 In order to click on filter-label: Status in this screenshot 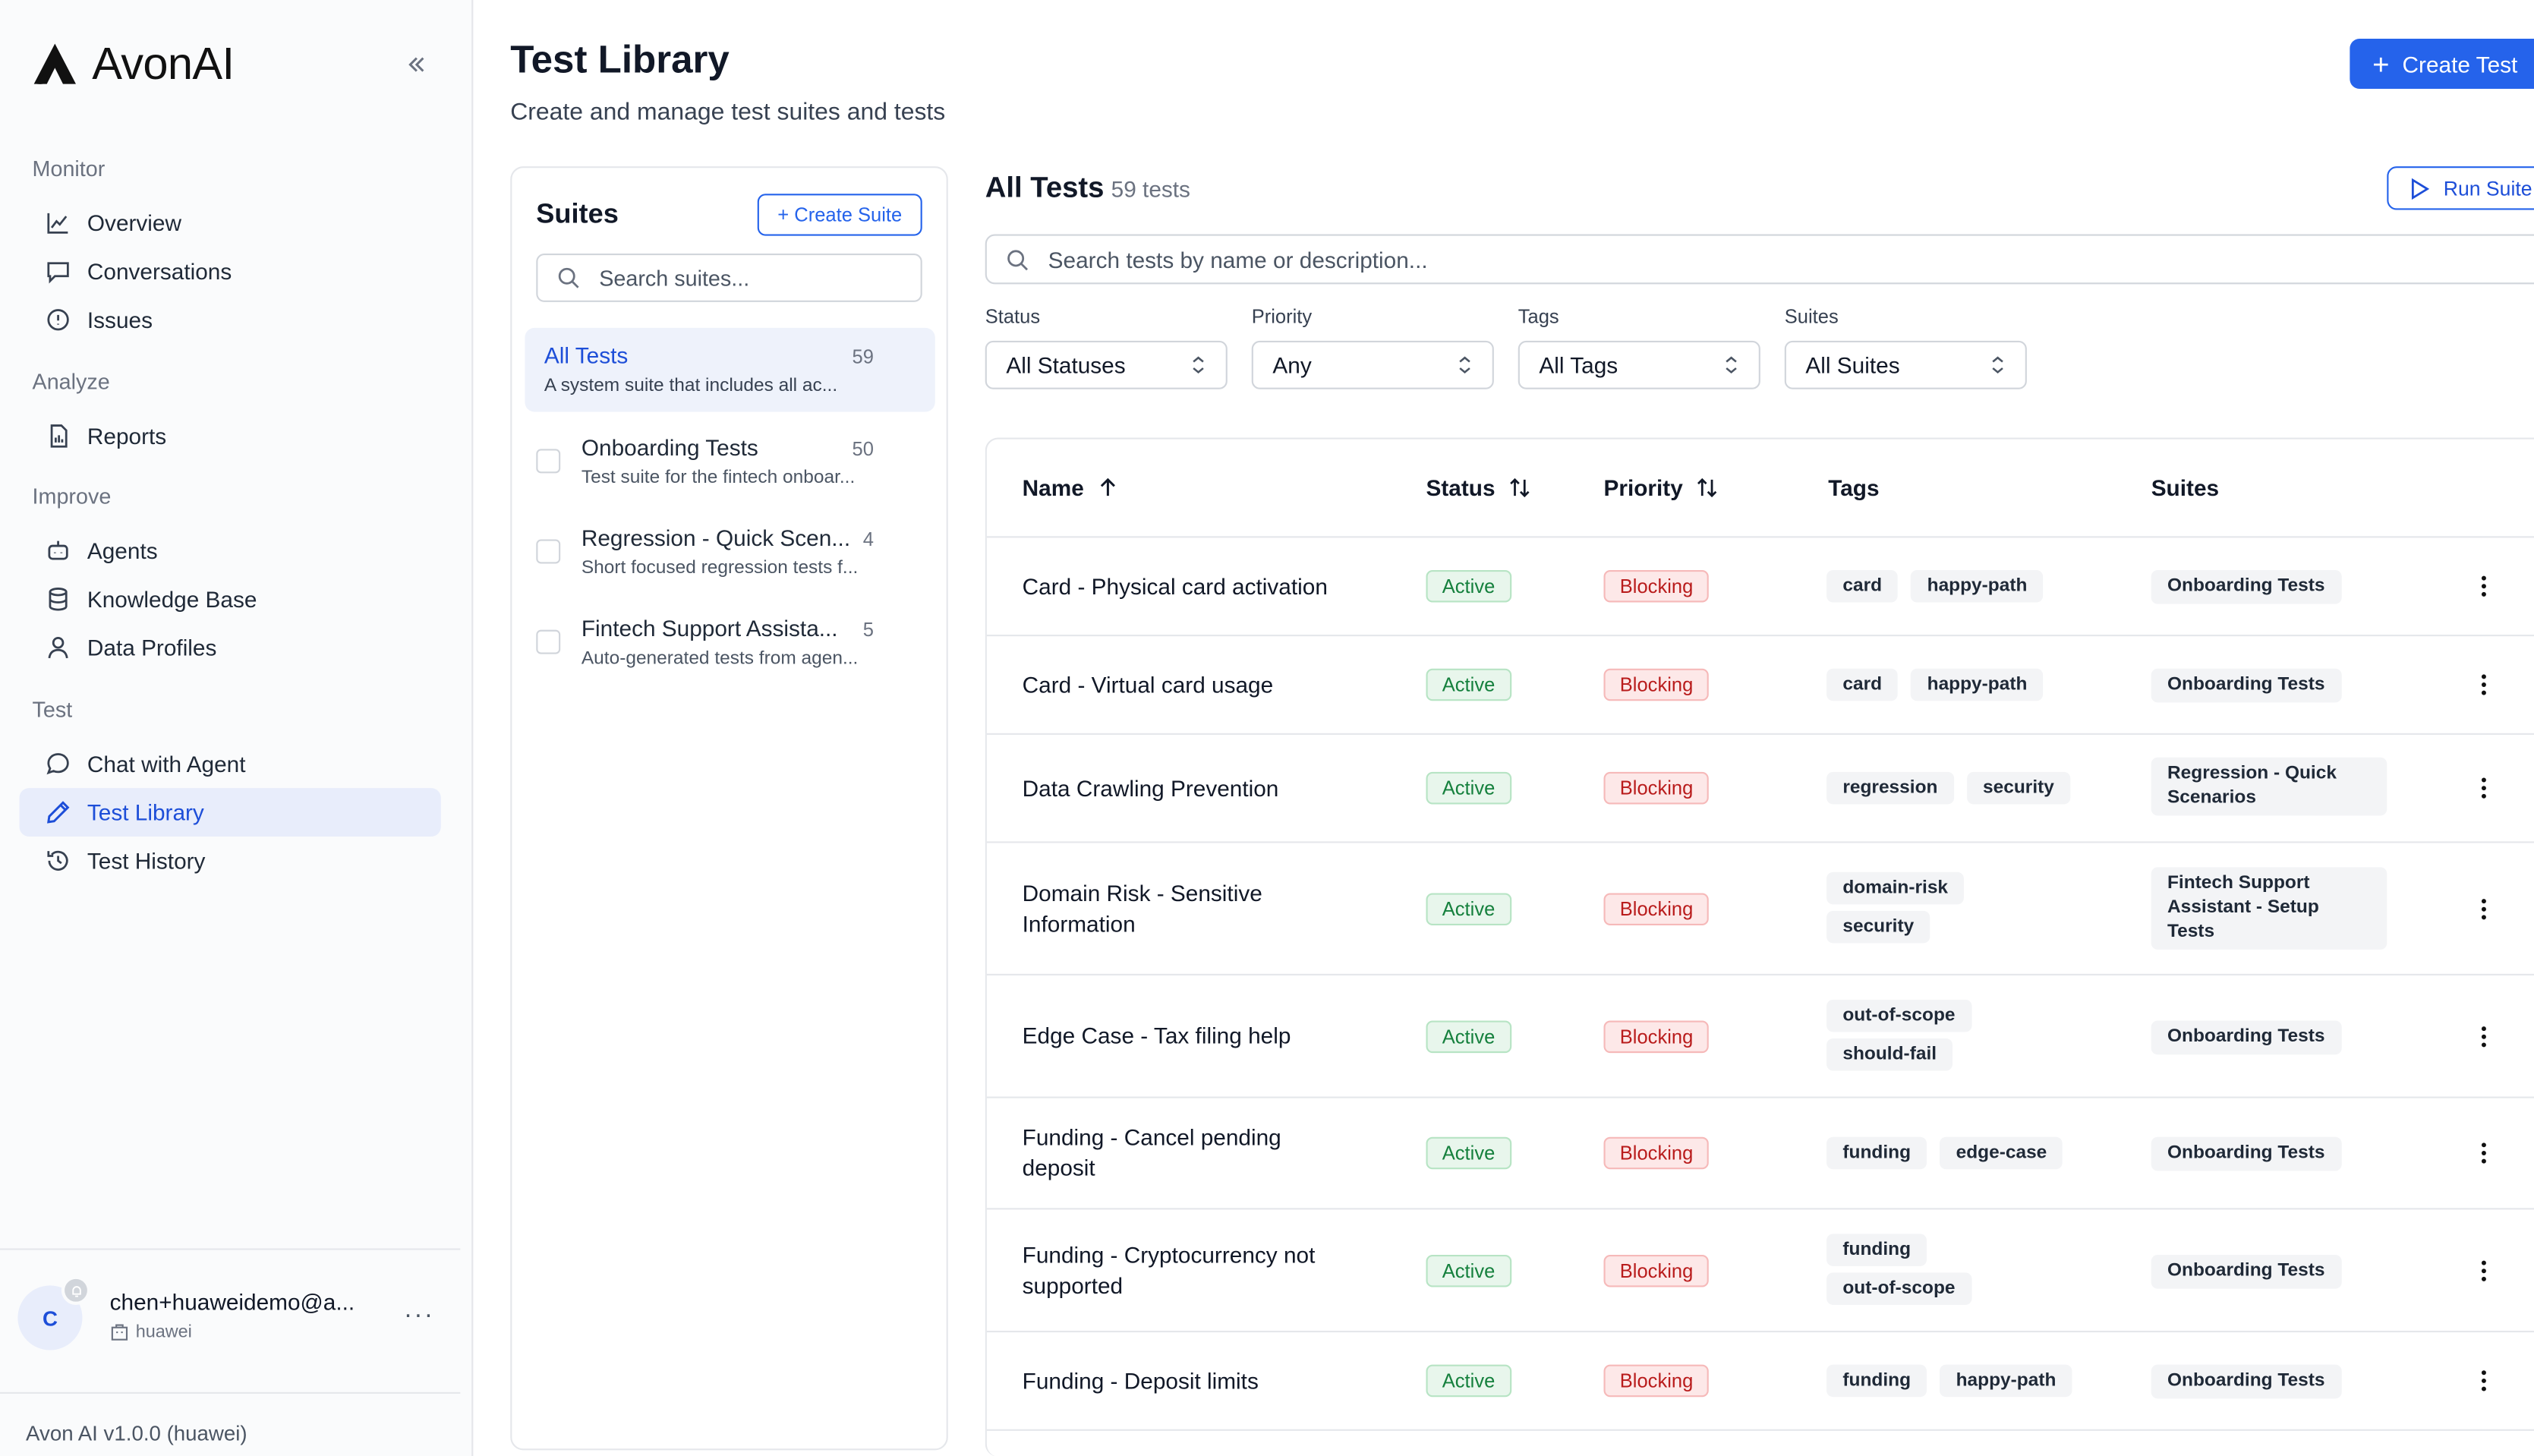, I will do `click(1013, 316)`.